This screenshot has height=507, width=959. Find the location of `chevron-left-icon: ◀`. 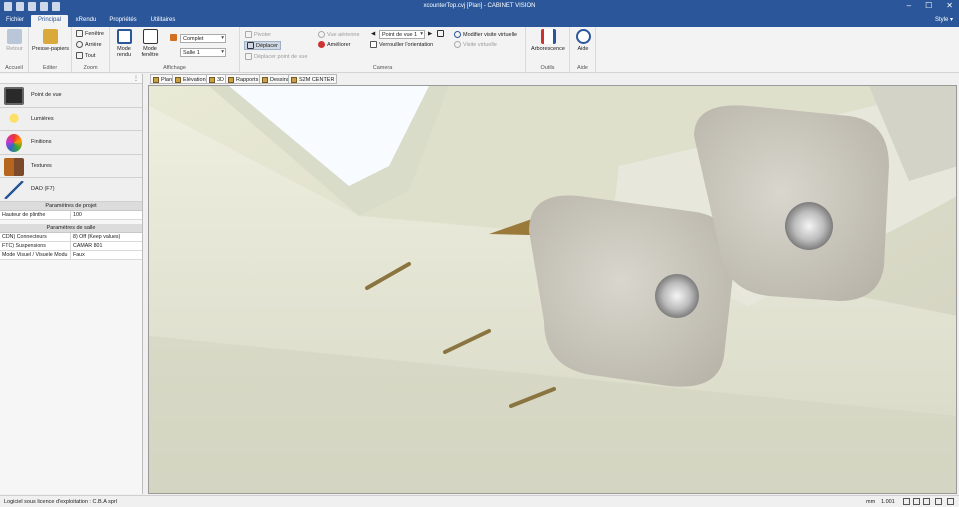

chevron-left-icon: ◀ is located at coordinates (373, 34).